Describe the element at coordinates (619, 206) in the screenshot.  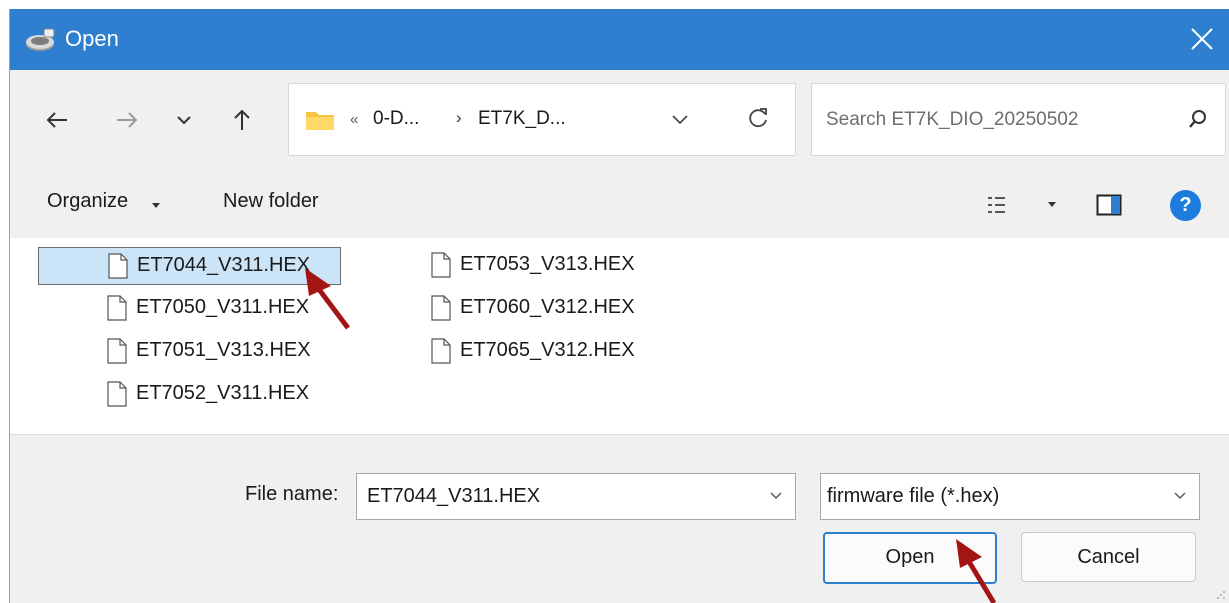
I see `command-bar: Organize New folder ?` at that location.